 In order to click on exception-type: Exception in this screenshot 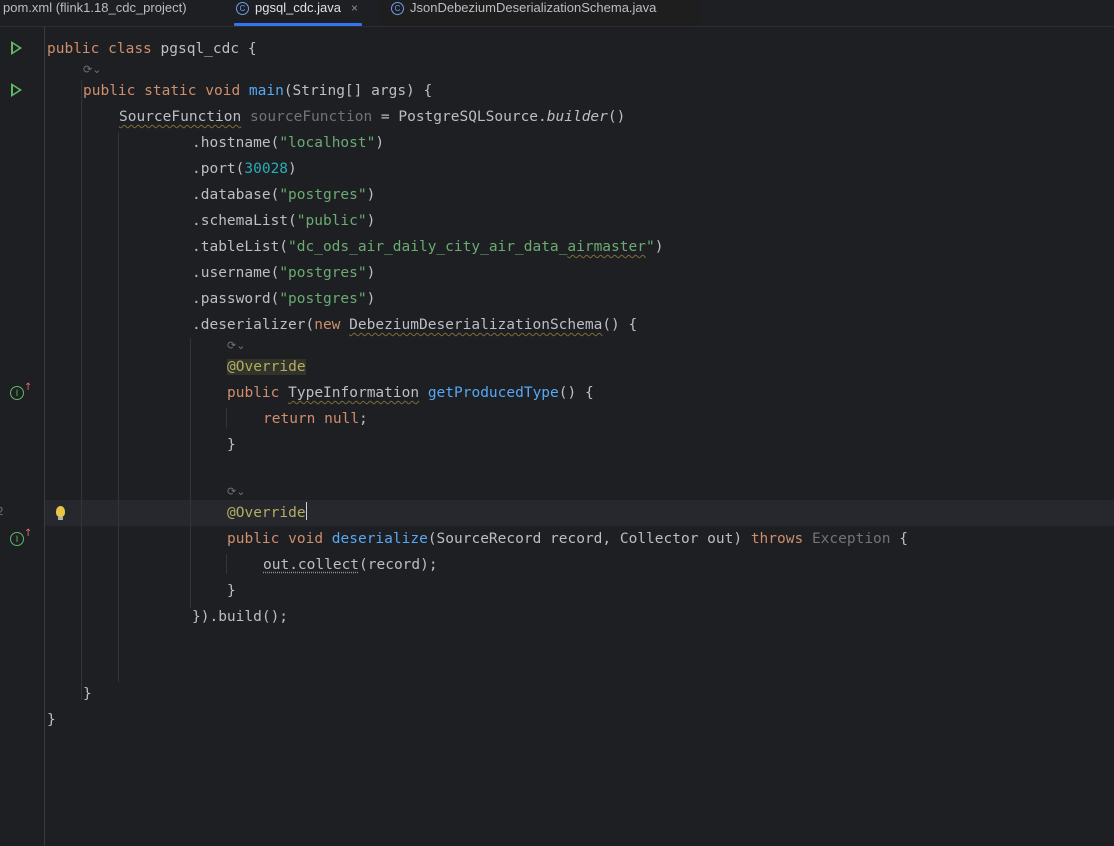, I will do `click(851, 539)`.